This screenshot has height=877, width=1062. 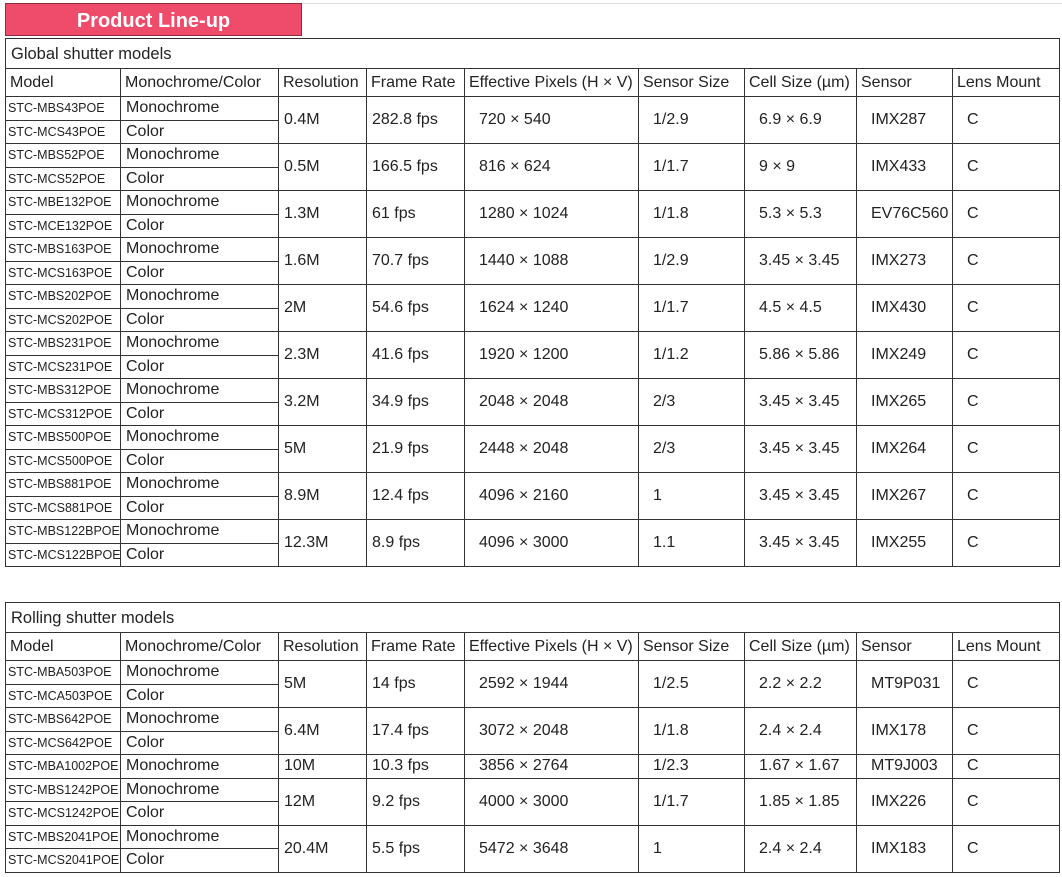 I want to click on section-title-row: Rolling shutter models, so click(x=532, y=617).